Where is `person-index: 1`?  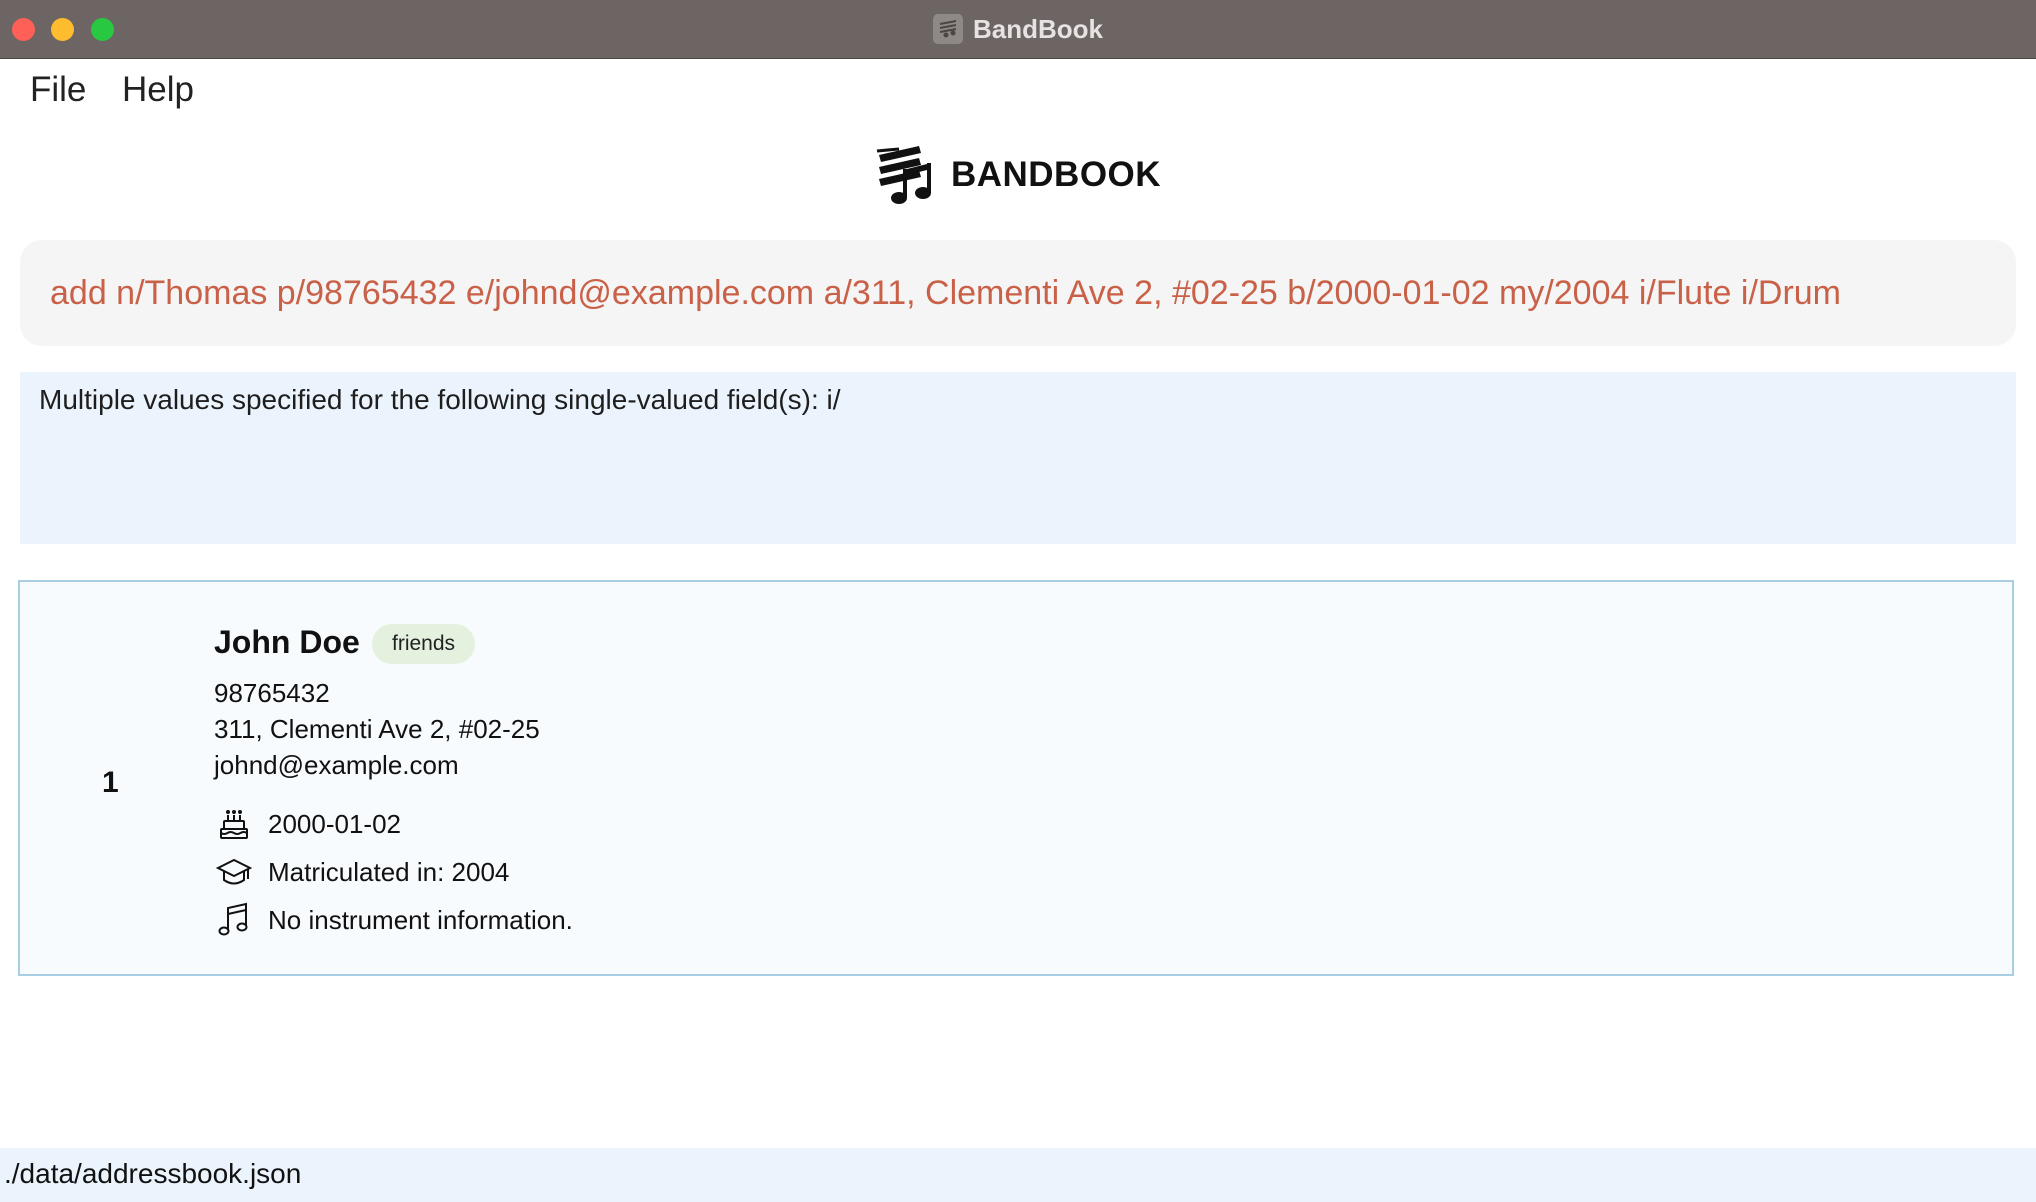
person-index: 1 is located at coordinates (110, 782).